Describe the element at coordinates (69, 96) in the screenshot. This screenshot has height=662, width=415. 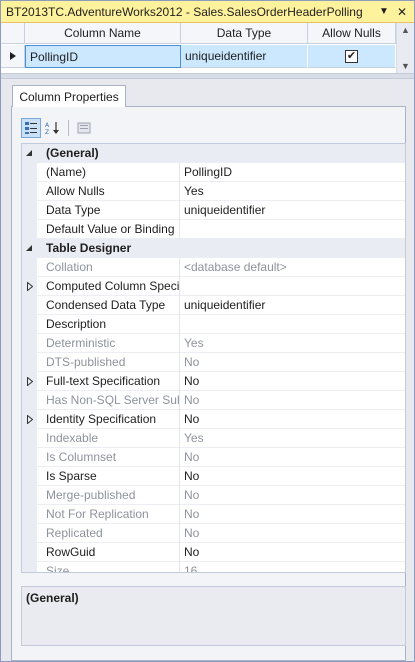
I see `tab-column-properties: Column Properties` at that location.